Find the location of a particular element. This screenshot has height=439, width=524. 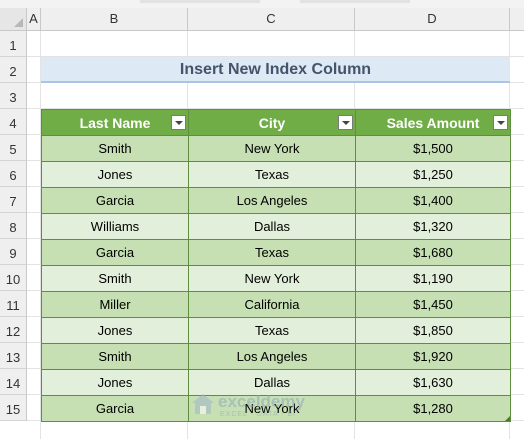

row-header: 4 is located at coordinates (13, 122).